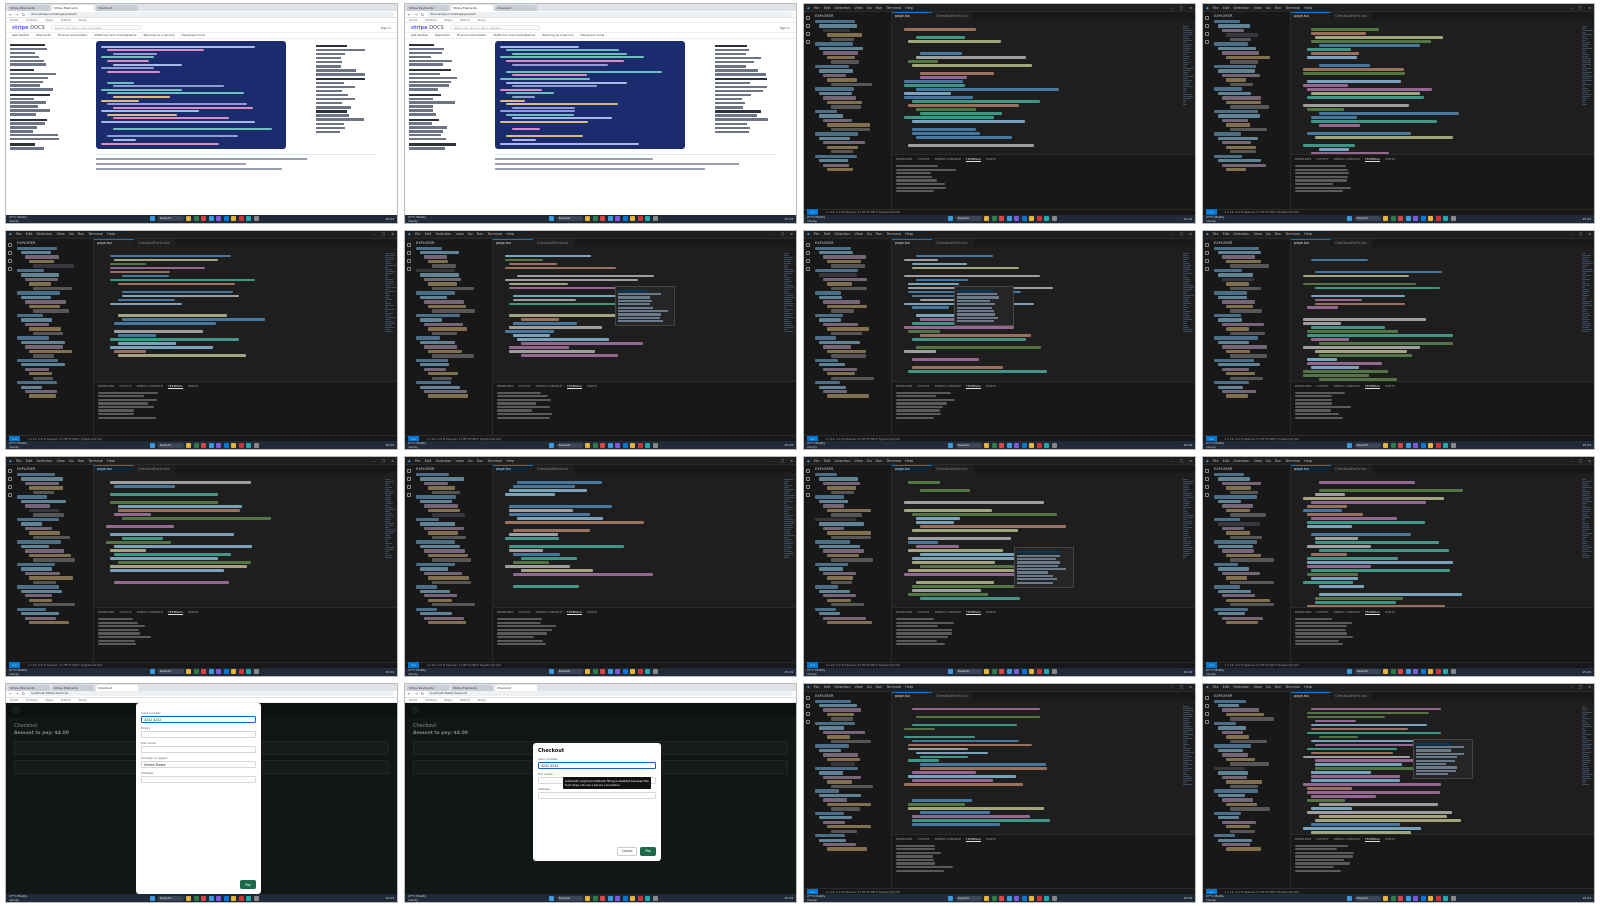  Describe the element at coordinates (741, 119) in the screenshot. I see `toc-link` at that location.